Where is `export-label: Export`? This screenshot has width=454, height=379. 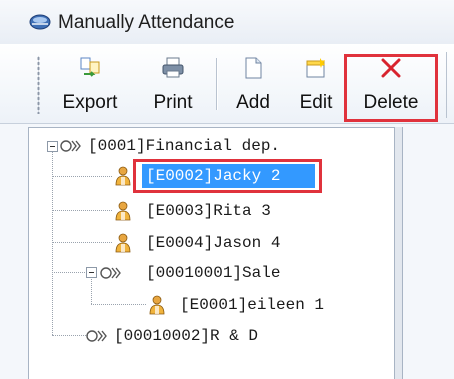 export-label: Export is located at coordinates (90, 102).